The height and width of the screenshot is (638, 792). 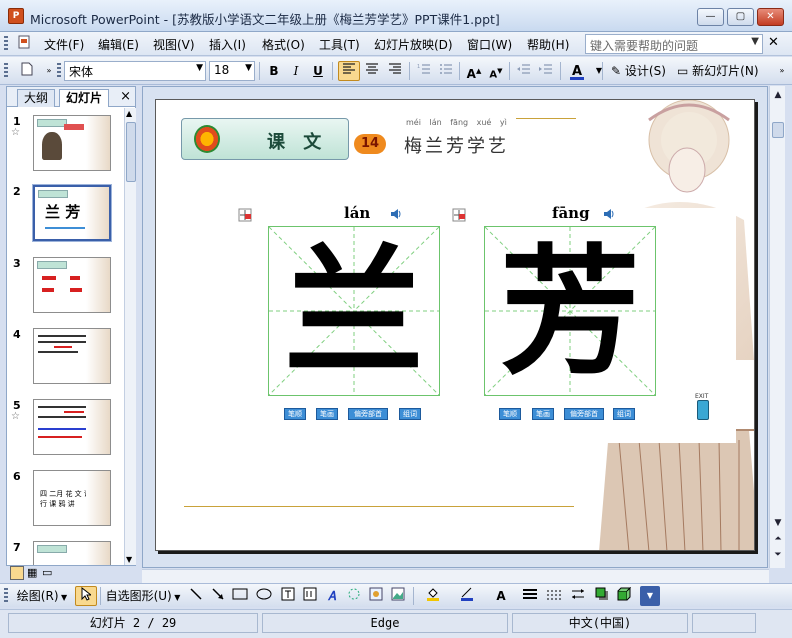 What do you see at coordinates (578, 596) in the screenshot?
I see `arrow-style-icon` at bounding box center [578, 596].